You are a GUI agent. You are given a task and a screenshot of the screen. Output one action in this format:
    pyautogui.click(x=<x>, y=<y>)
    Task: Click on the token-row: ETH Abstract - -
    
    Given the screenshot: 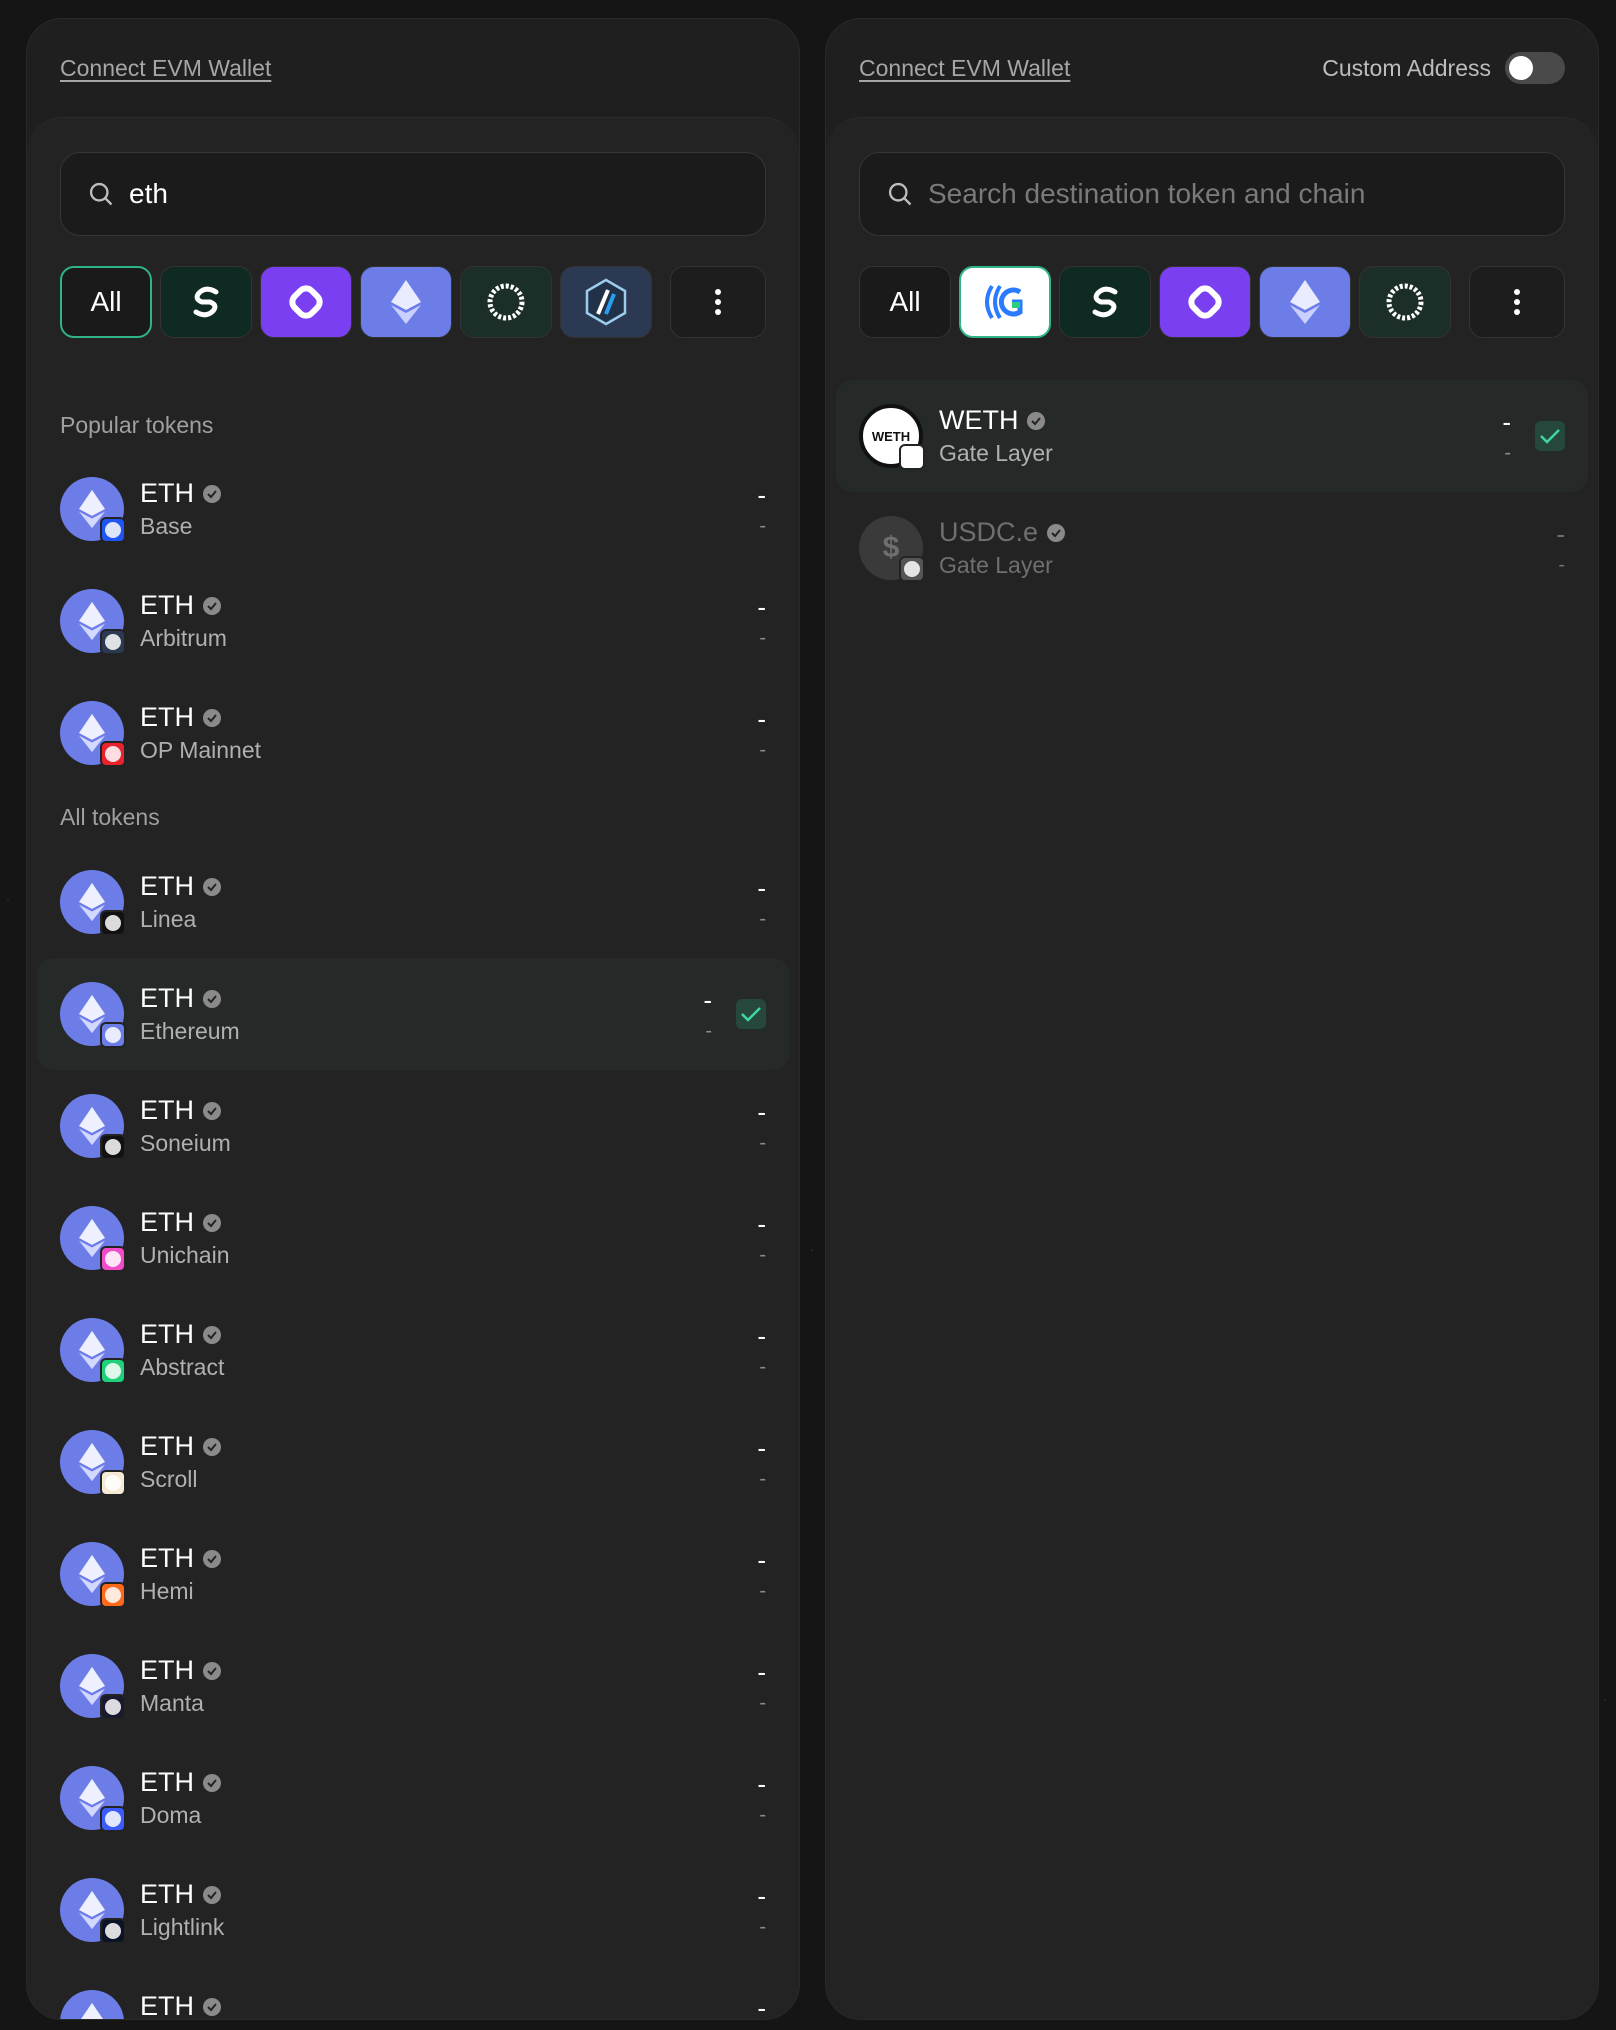 What is the action you would take?
    pyautogui.click(x=413, y=1350)
    